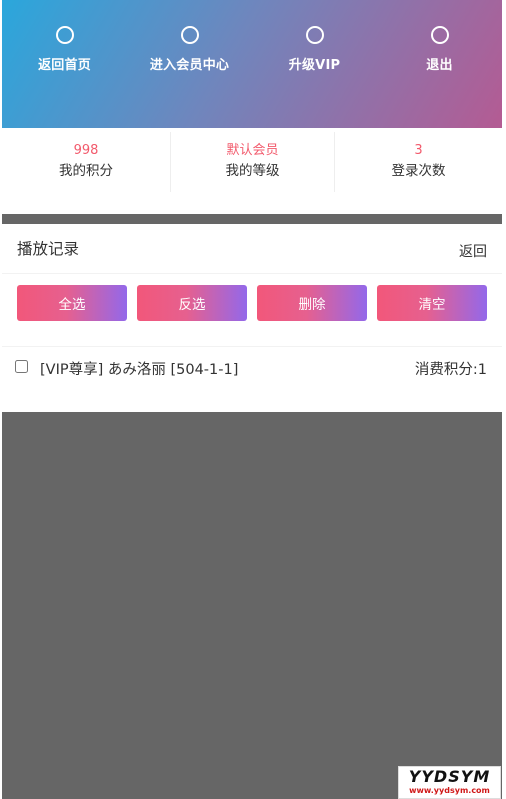 The height and width of the screenshot is (799, 506). Describe the element at coordinates (439, 56) in the screenshot. I see `nav-logout: 退出` at that location.